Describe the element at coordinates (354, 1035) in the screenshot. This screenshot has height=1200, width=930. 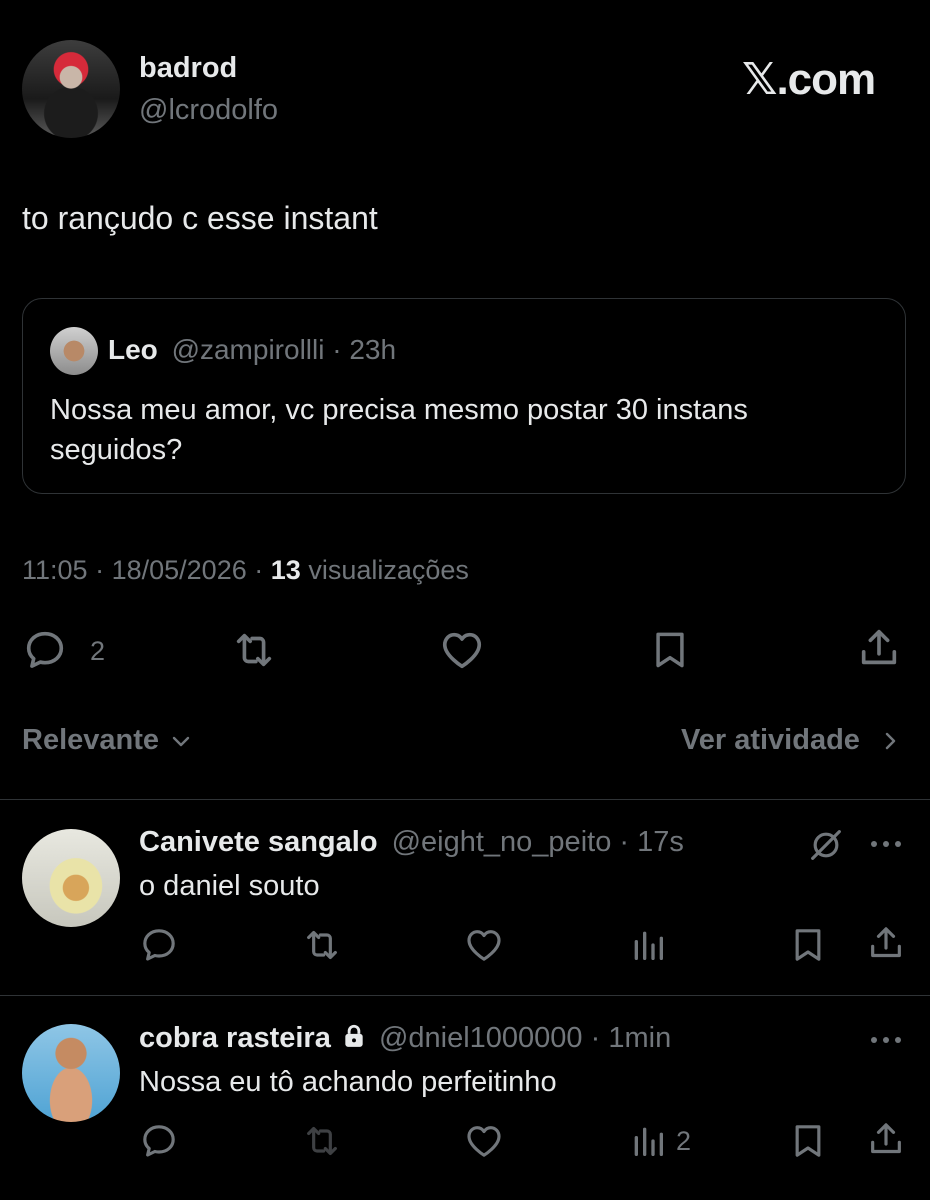
I see `lock-icon` at that location.